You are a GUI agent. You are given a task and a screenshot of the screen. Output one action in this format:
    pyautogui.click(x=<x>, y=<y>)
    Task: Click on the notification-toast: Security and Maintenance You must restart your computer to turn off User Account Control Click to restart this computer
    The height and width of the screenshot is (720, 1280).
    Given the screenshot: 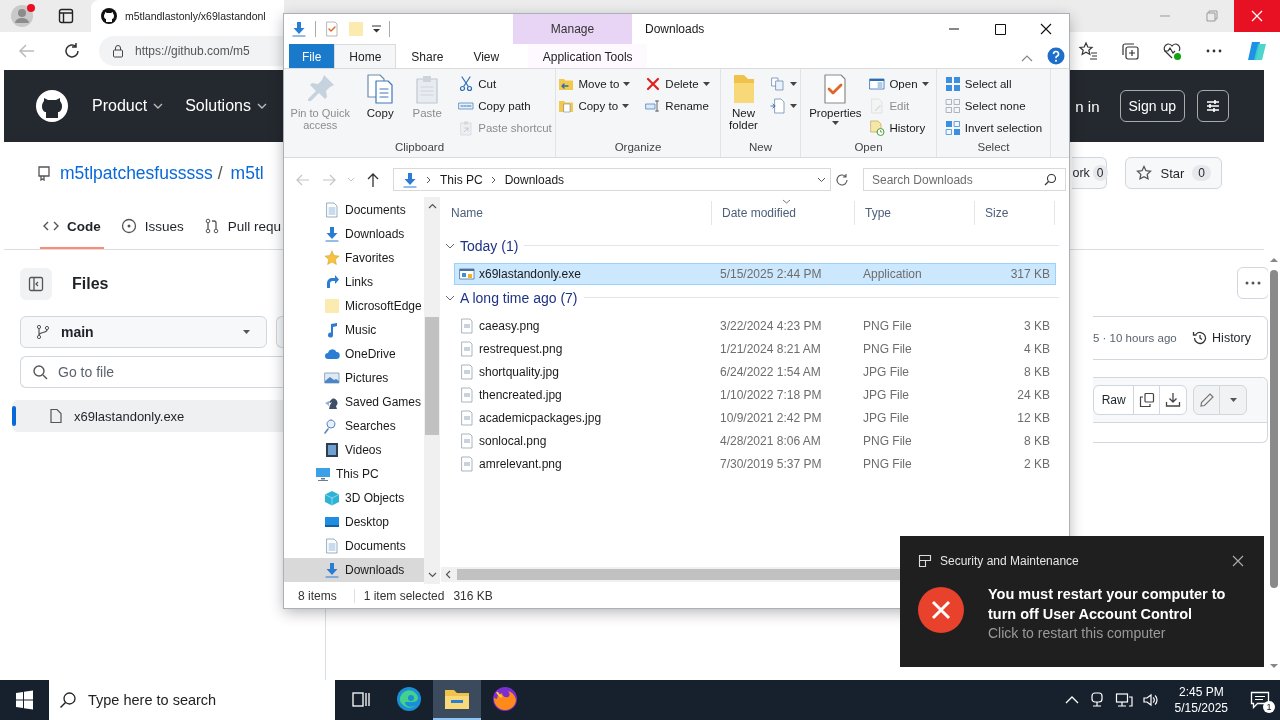 What is the action you would take?
    pyautogui.click(x=1082, y=601)
    